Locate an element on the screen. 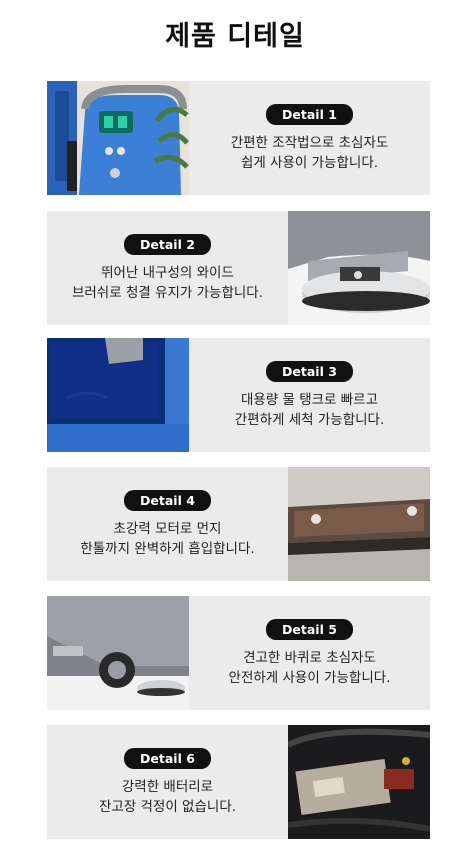  detail-badge: Detail 5 is located at coordinates (309, 629).